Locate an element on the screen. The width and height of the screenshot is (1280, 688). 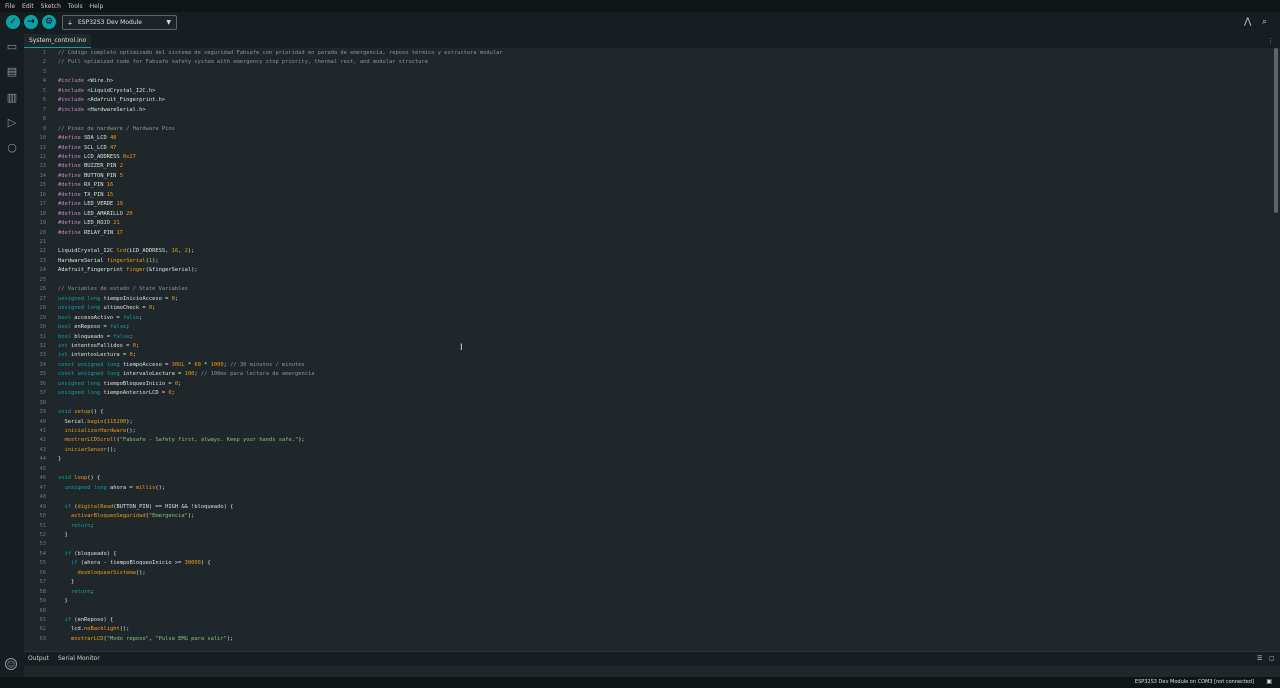
line-text: #define BUZZER_PIN 2 is located at coordinates (90, 166).